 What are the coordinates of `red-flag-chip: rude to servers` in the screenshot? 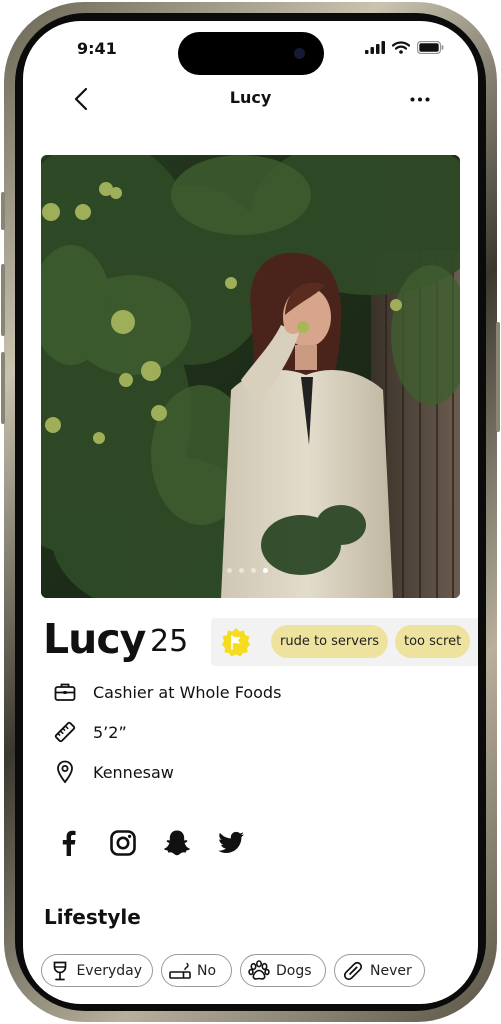 It's located at (330, 641).